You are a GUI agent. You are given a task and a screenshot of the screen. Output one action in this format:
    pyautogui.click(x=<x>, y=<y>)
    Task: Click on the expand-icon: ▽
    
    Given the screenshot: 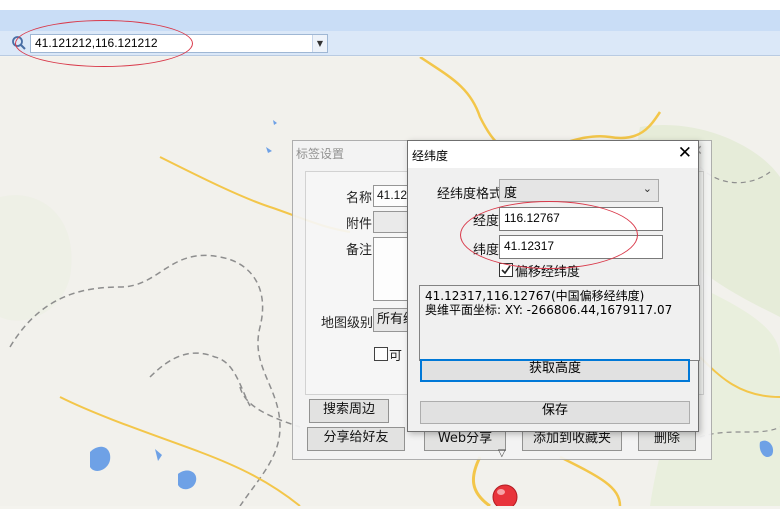 What is the action you would take?
    pyautogui.click(x=502, y=453)
    